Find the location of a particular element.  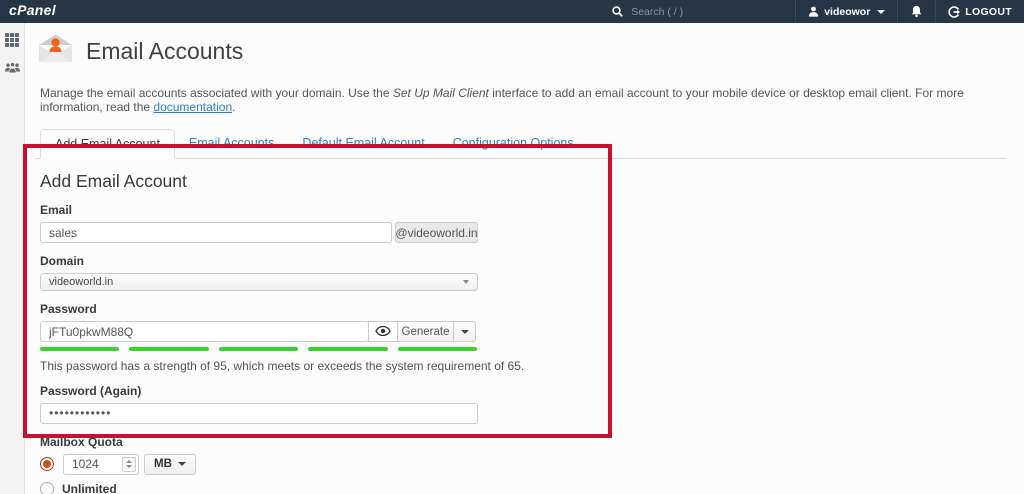

bell-icon is located at coordinates (916, 11).